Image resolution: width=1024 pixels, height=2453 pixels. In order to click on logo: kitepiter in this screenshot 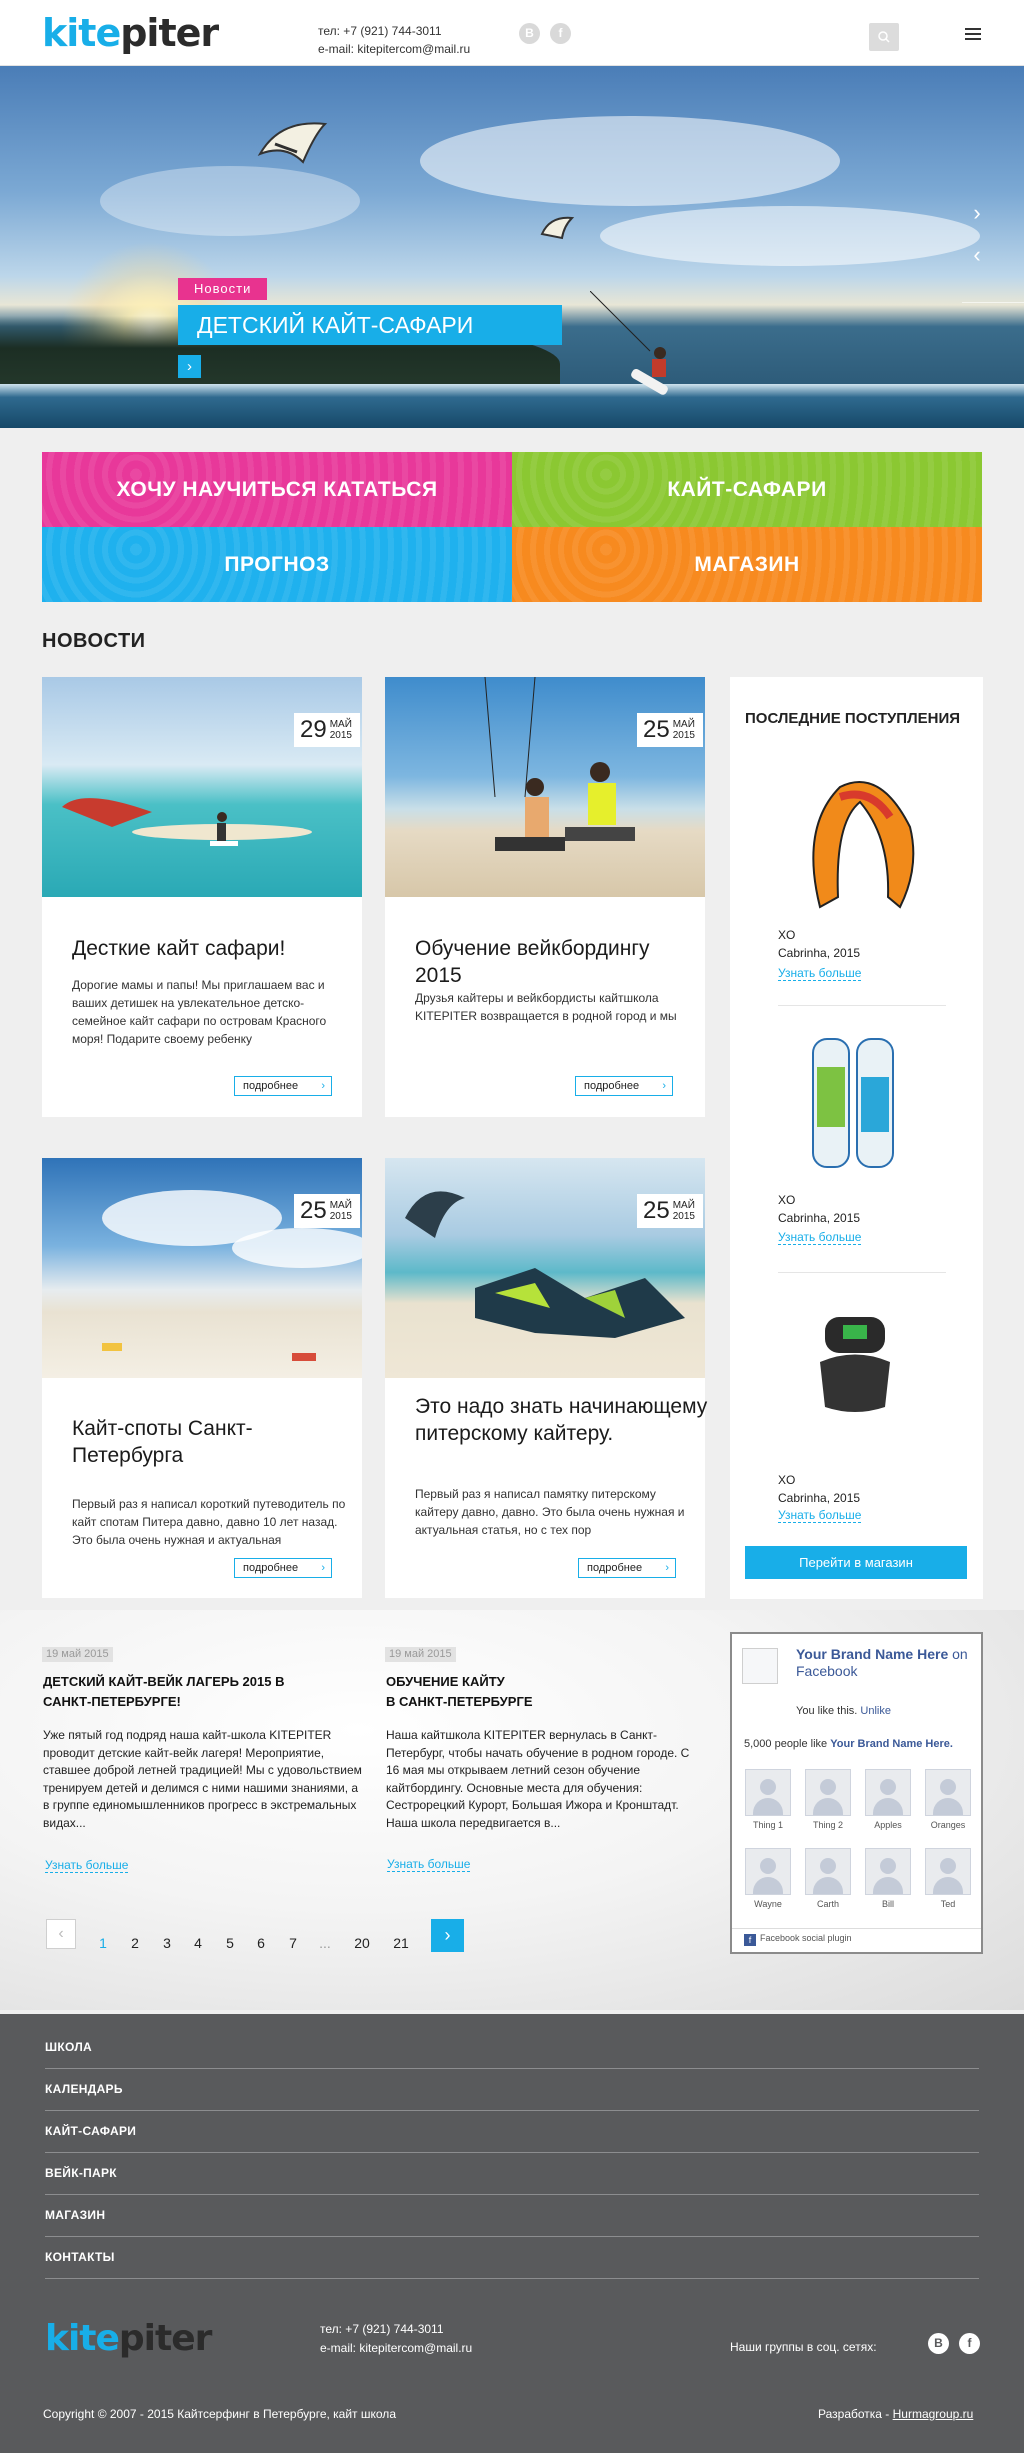, I will do `click(130, 33)`.